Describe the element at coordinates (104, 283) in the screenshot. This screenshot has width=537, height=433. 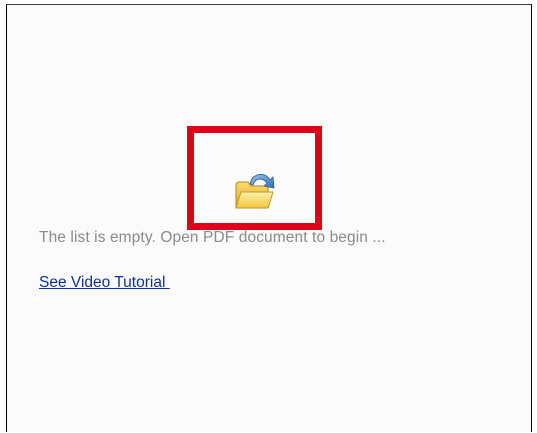
I see `see-video-tutorial-link: See Video Tutorial` at that location.